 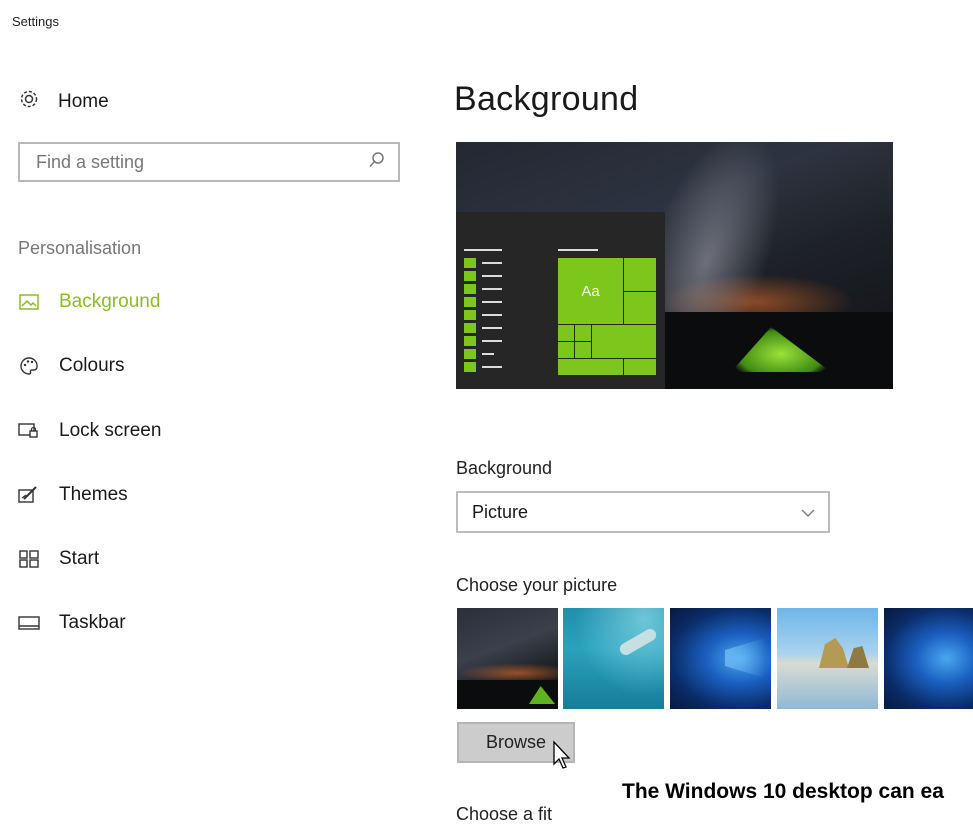 I want to click on chevron-down-icon, so click(x=808, y=512).